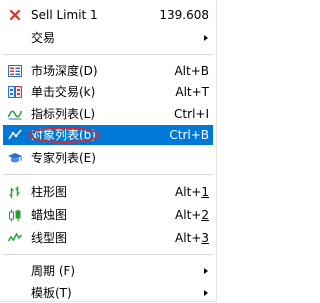 Image resolution: width=320 pixels, height=303 pixels. I want to click on menu-item-label: 市场深度(D), so click(64, 71).